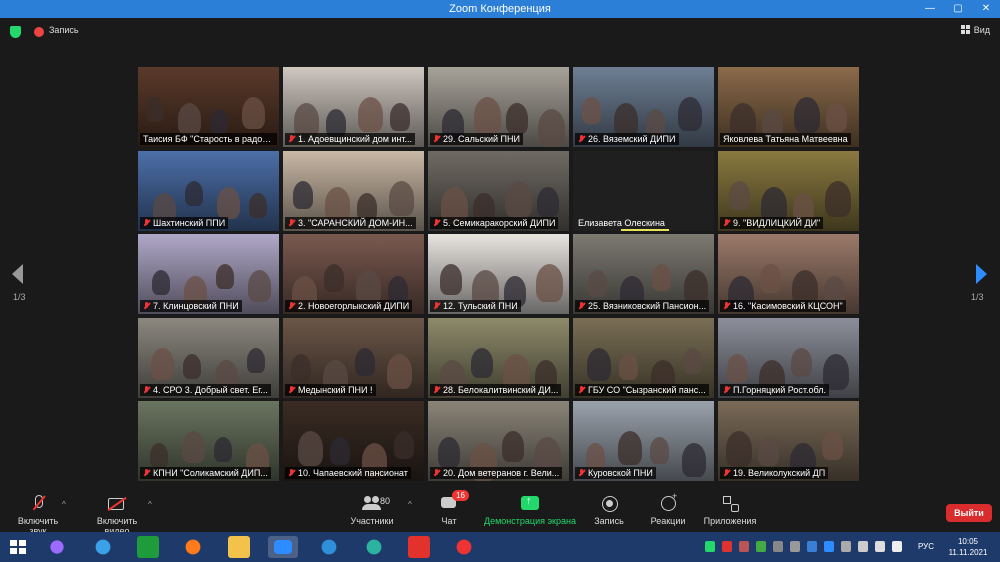  Describe the element at coordinates (208, 274) in the screenshot. I see `participant-tile: 7. Клинцовский ПНИ` at that location.